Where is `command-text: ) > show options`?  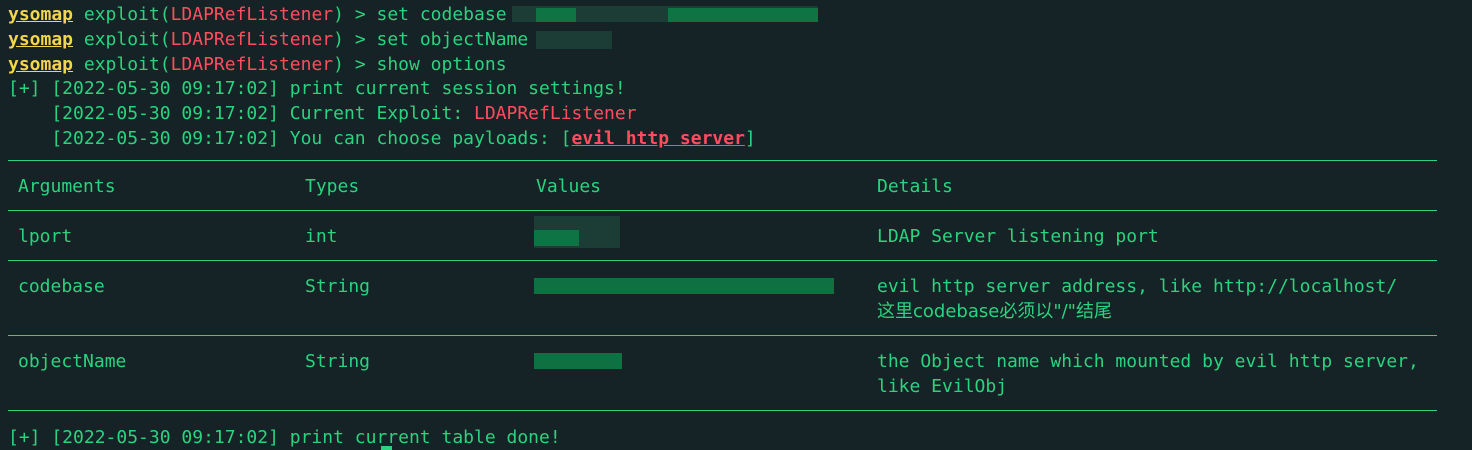
command-text: ) > show options is located at coordinates (420, 64).